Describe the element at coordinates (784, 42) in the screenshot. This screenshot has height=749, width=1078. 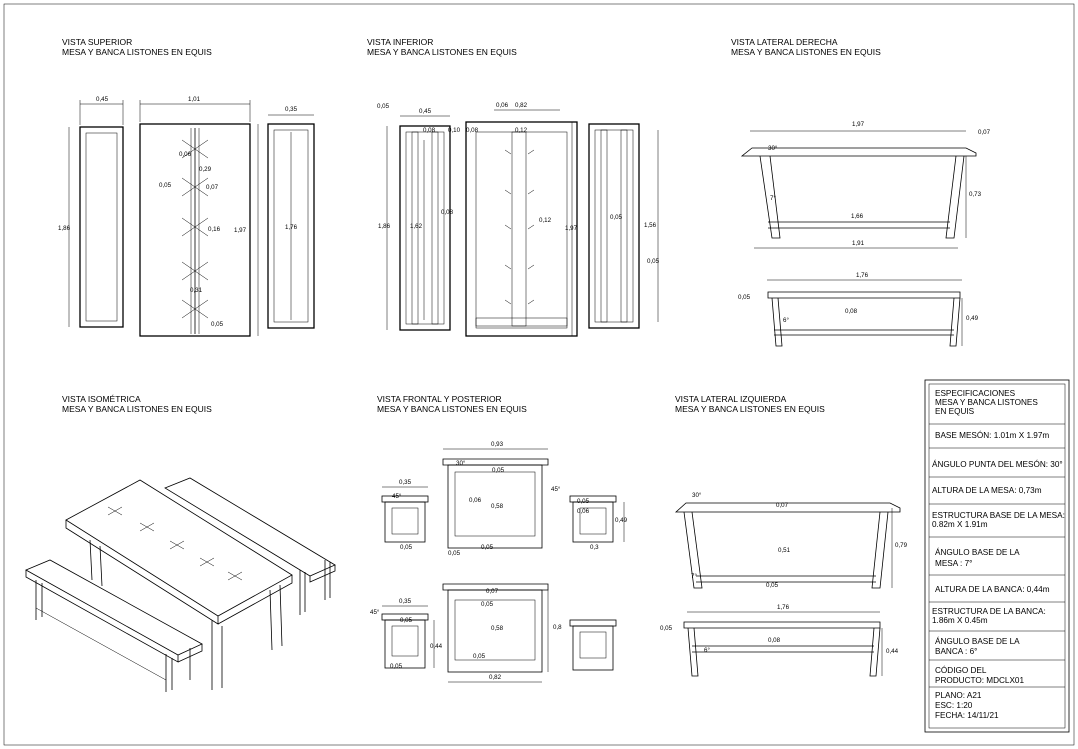
I see `view-title: VISTA LATERAL DERECHA` at that location.